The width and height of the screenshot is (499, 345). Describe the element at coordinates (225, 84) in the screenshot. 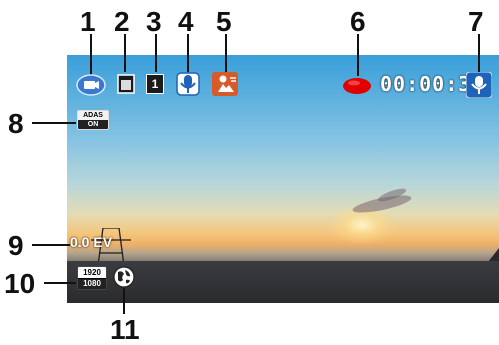

I see `scene-mode-icon` at that location.